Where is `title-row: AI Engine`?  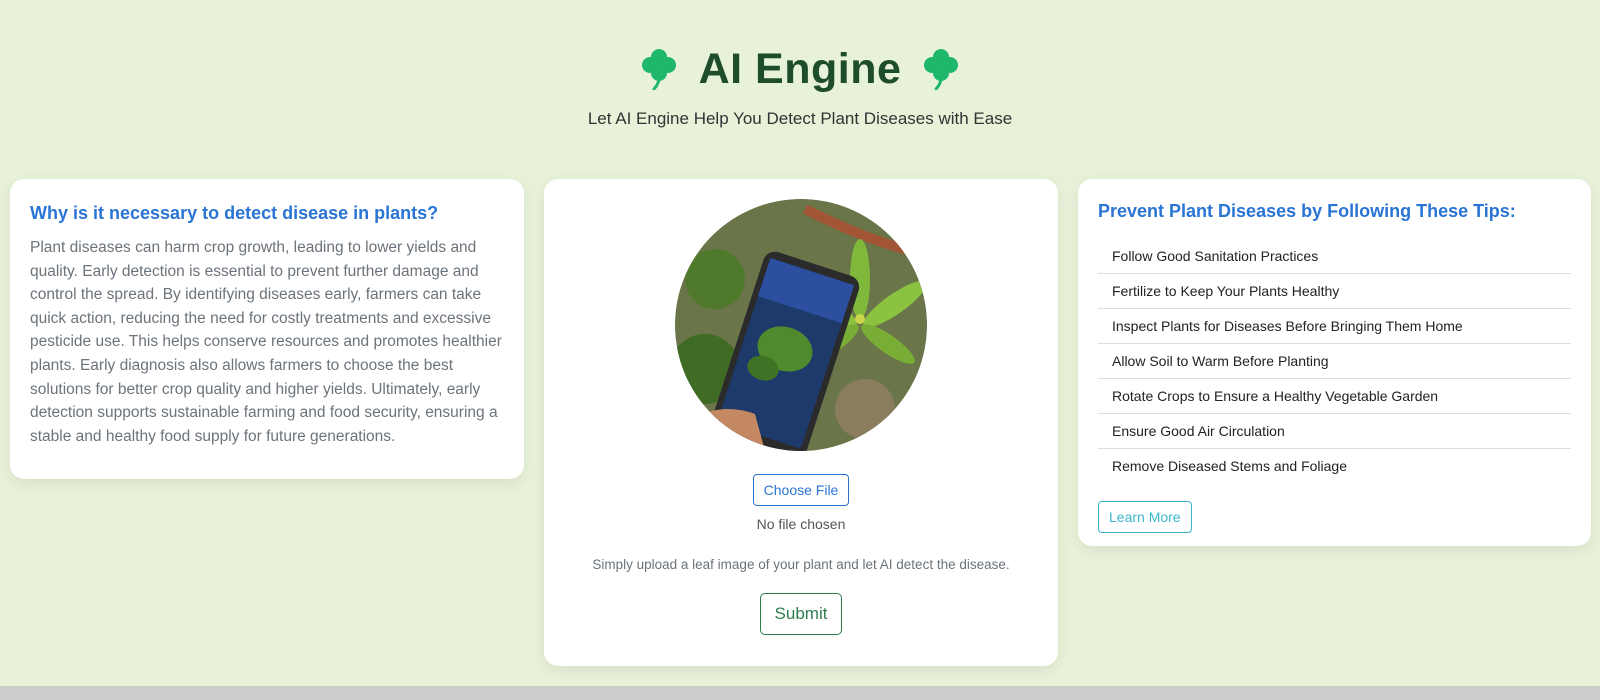
title-row: AI Engine is located at coordinates (800, 69).